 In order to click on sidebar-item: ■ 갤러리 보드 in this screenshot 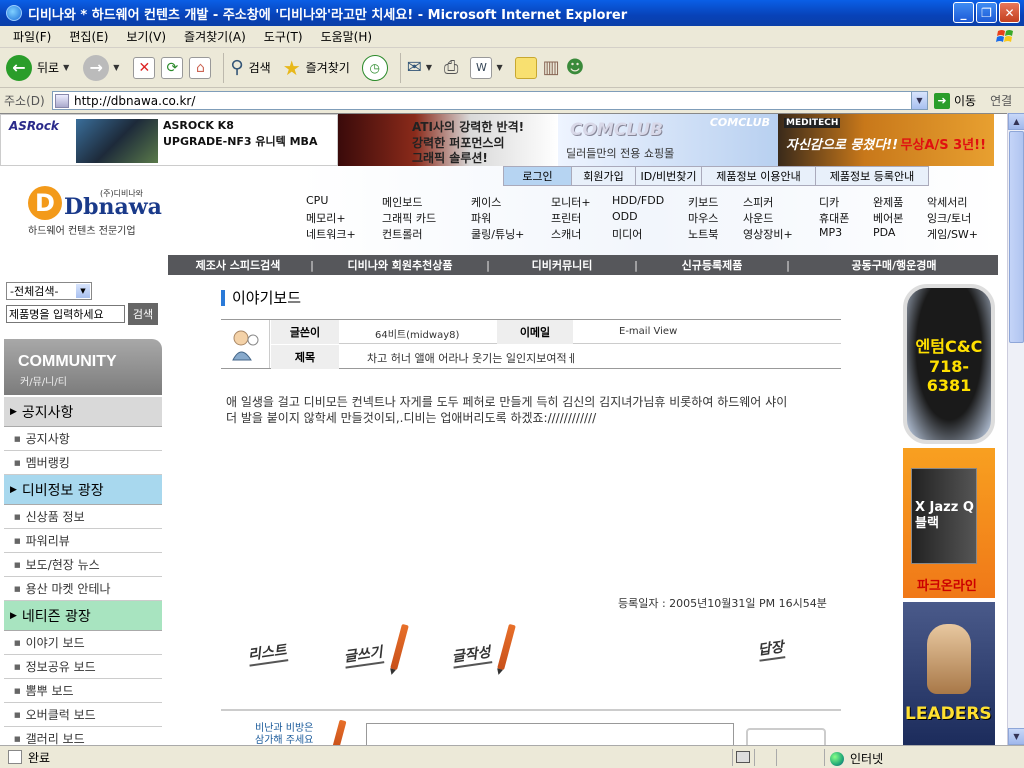, I will do `click(83, 736)`.